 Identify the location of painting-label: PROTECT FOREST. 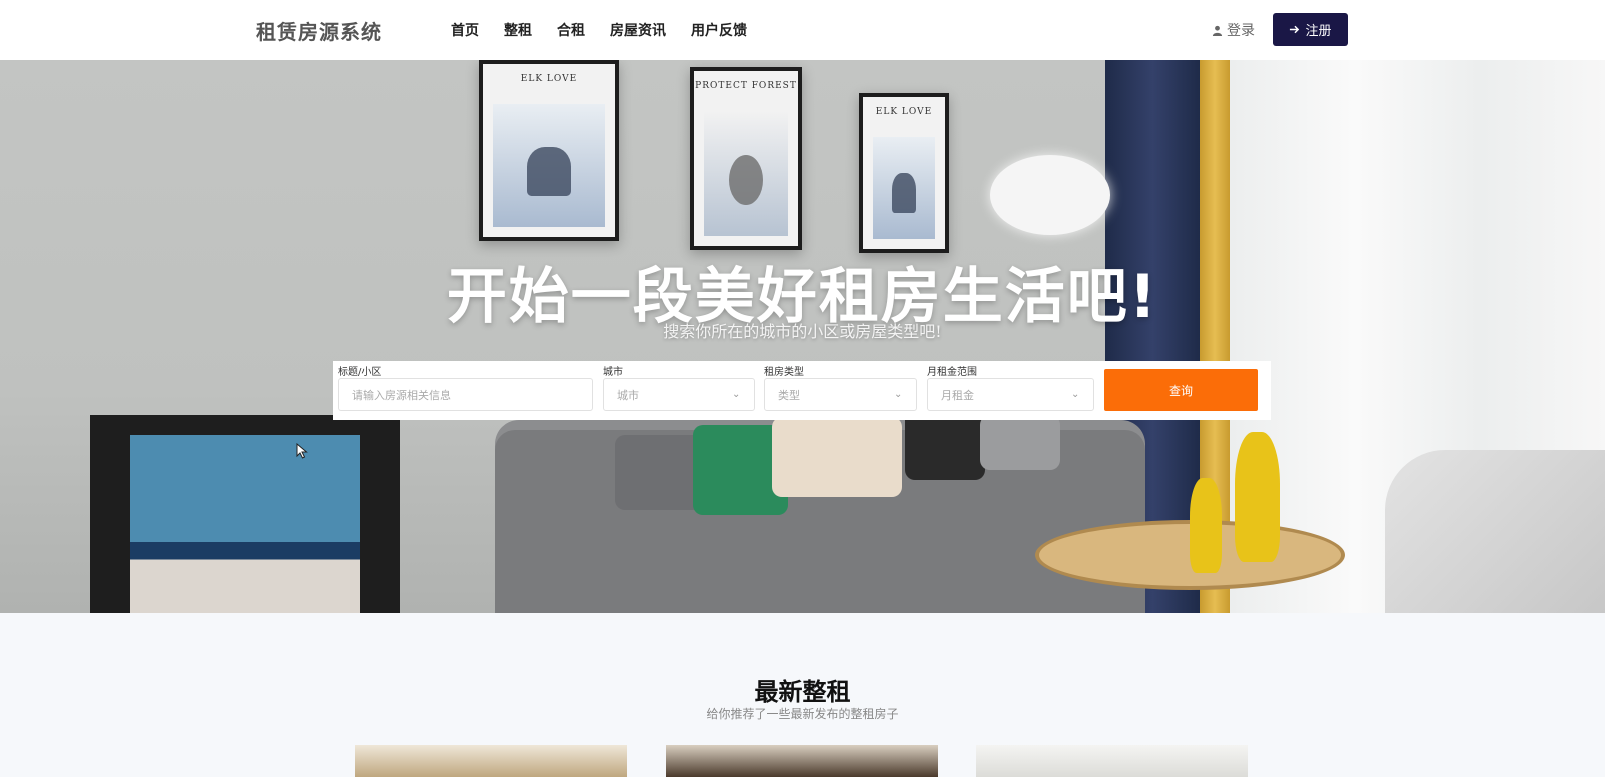
(746, 86).